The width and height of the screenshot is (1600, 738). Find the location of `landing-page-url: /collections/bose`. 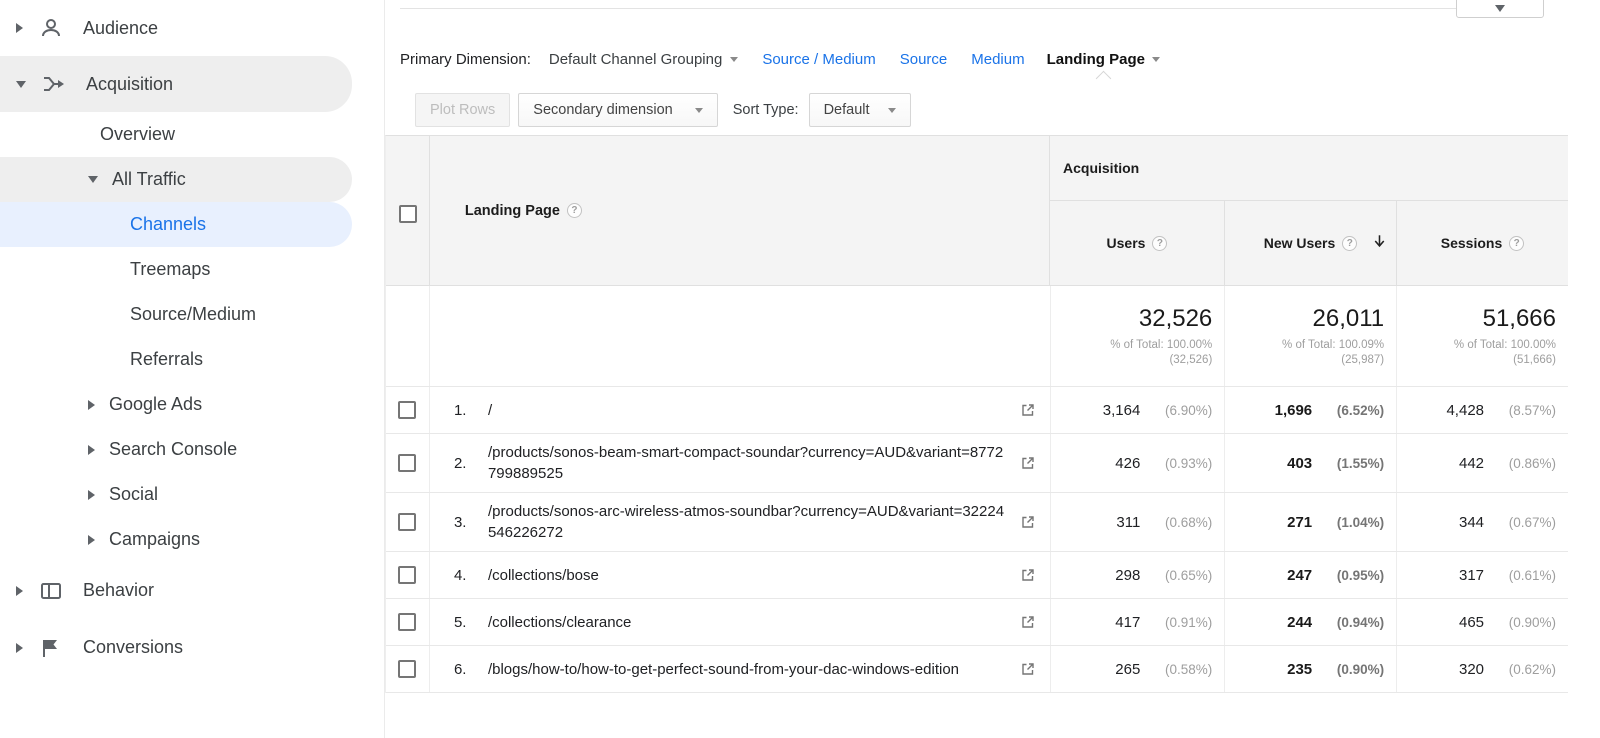

landing-page-url: /collections/bose is located at coordinates (543, 575).